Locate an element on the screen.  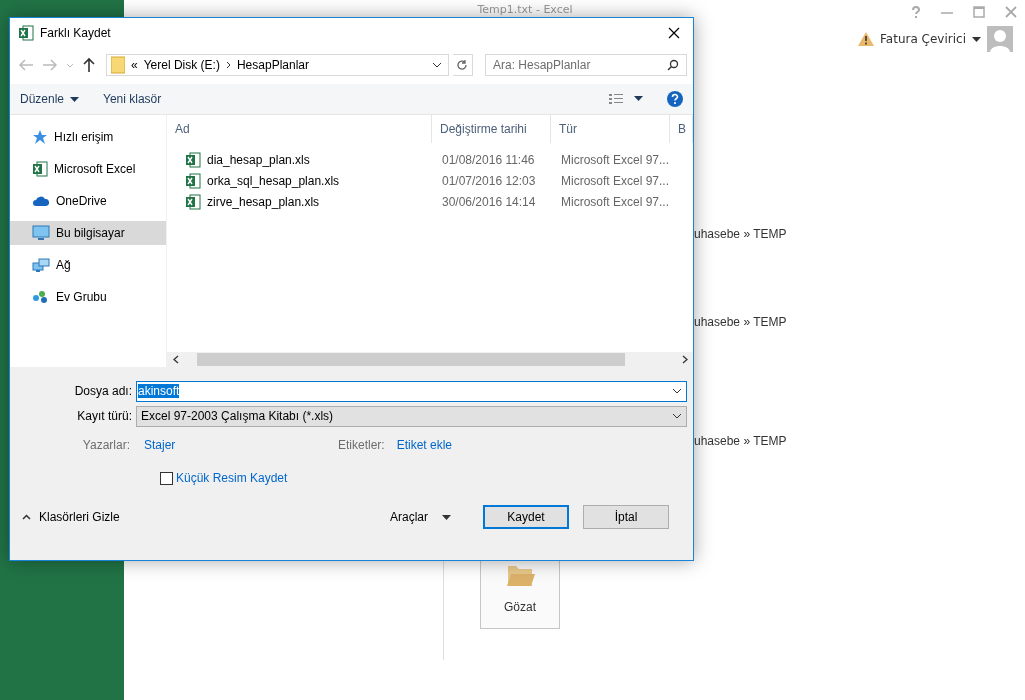
account-caret-icon is located at coordinates (976, 39).